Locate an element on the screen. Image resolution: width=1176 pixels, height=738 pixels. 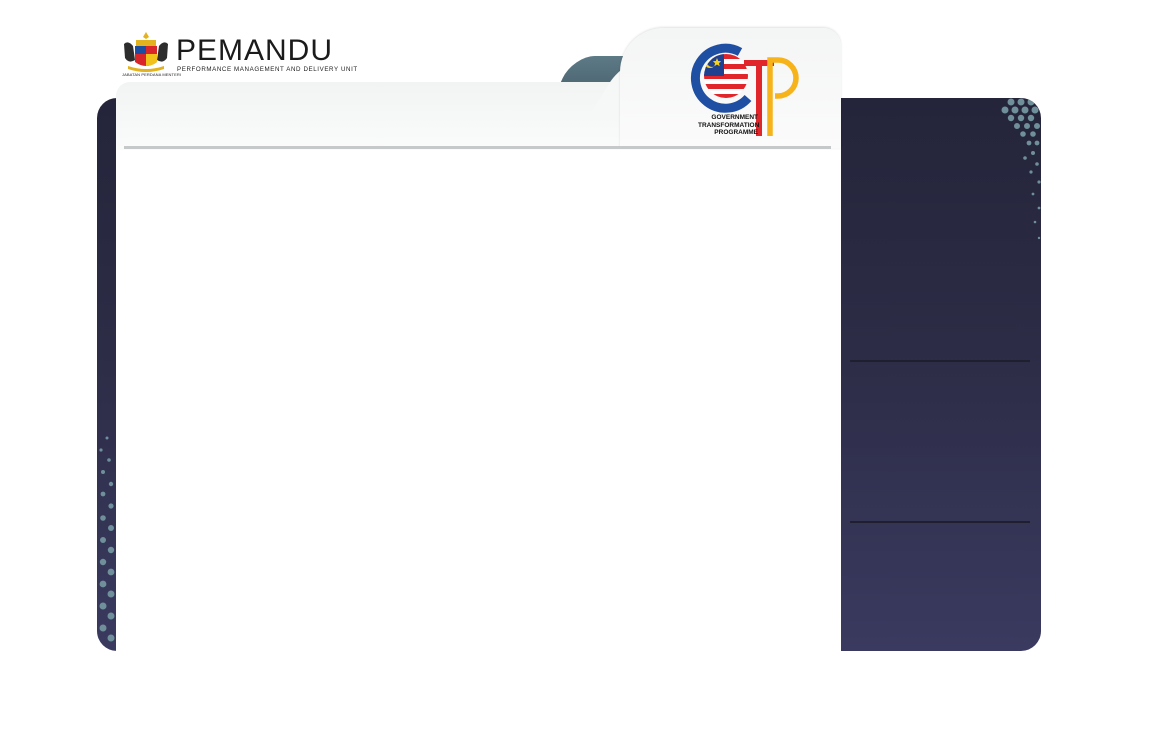
brand-subtitle: PERFORMANCE MANAGEMENT AND DELIVERY UNIT is located at coordinates (267, 69).